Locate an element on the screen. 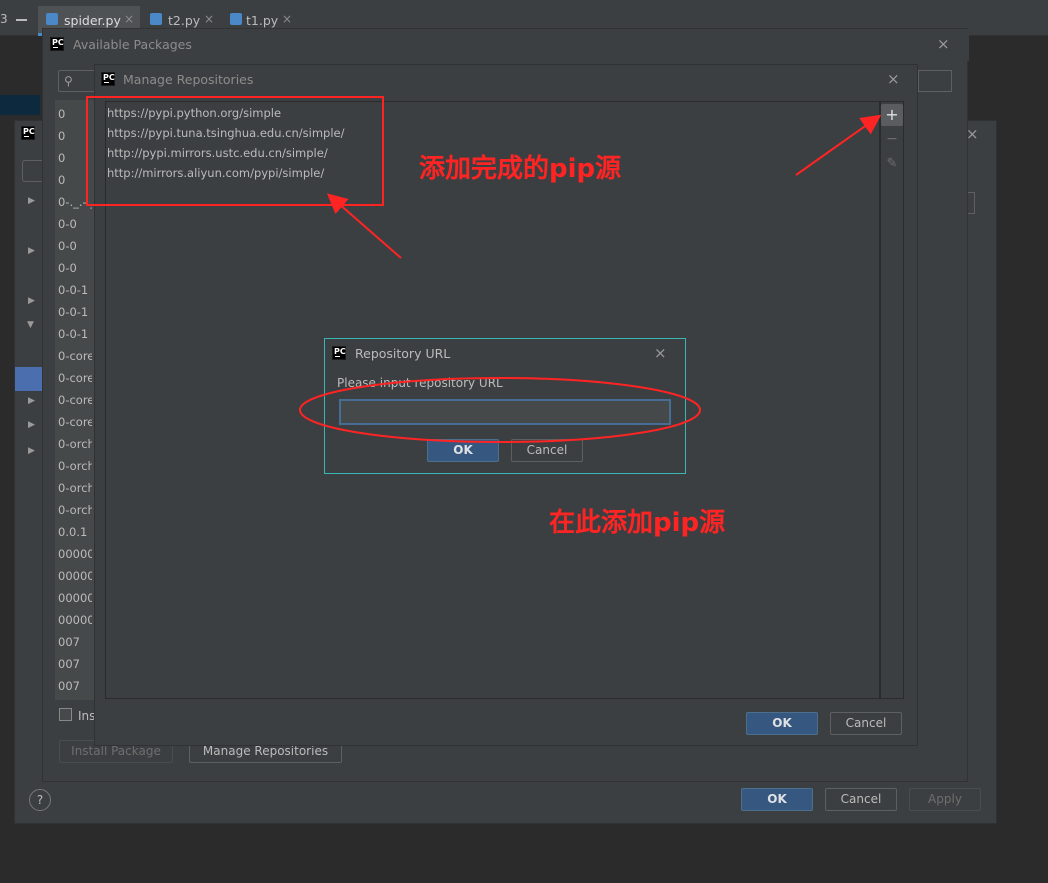 The image size is (1048, 883). url-cancel-button: Cancel is located at coordinates (547, 450).